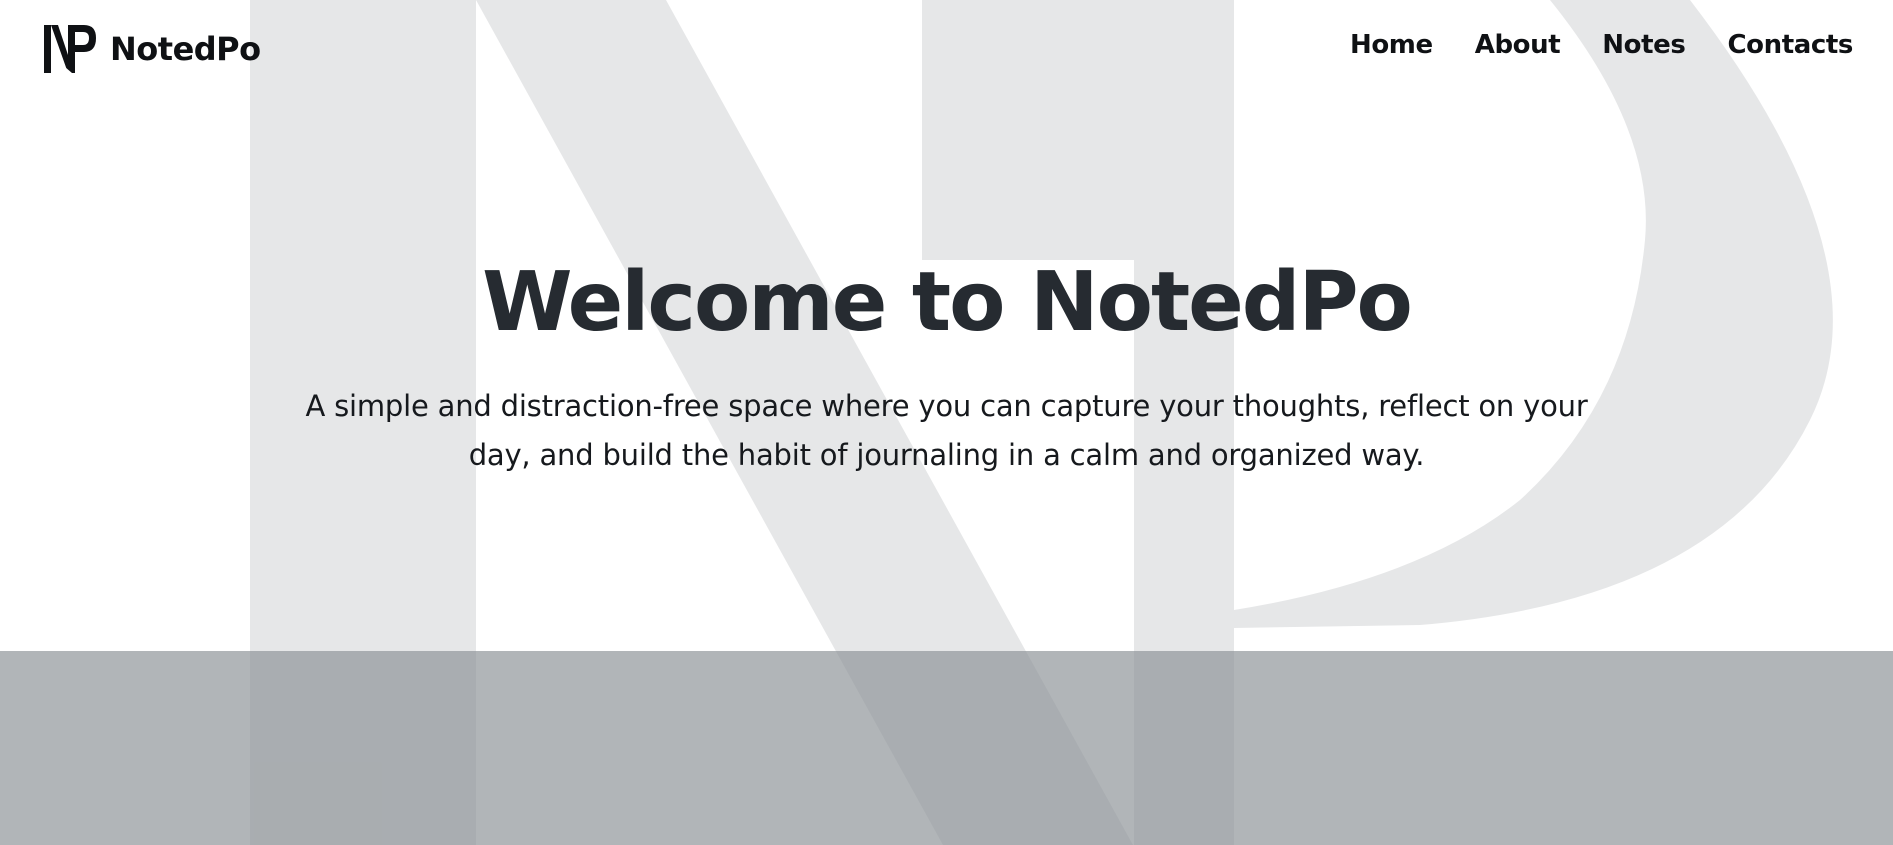 This screenshot has width=1893, height=845. I want to click on nav-item-notes: Notes, so click(1644, 45).